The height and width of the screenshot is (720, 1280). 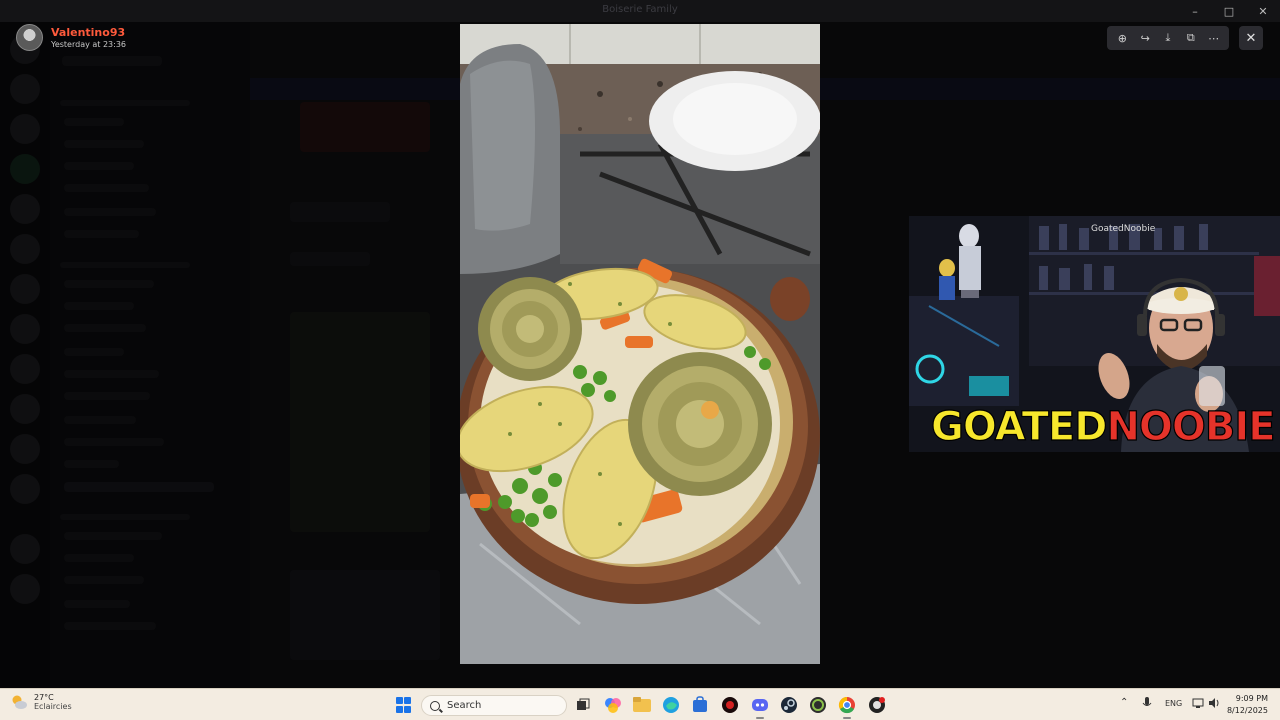 What do you see at coordinates (789, 705) in the screenshot?
I see `steam-icon` at bounding box center [789, 705].